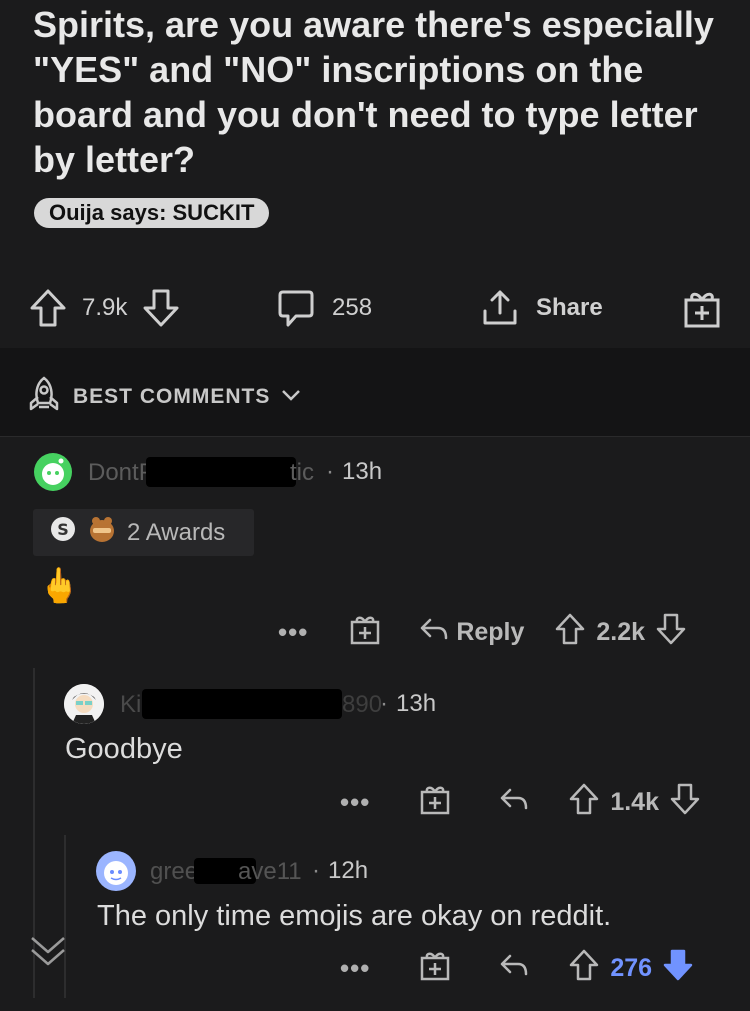 This screenshot has height=1011, width=750. I want to click on post-vote-group: 7.9k, so click(104, 308).